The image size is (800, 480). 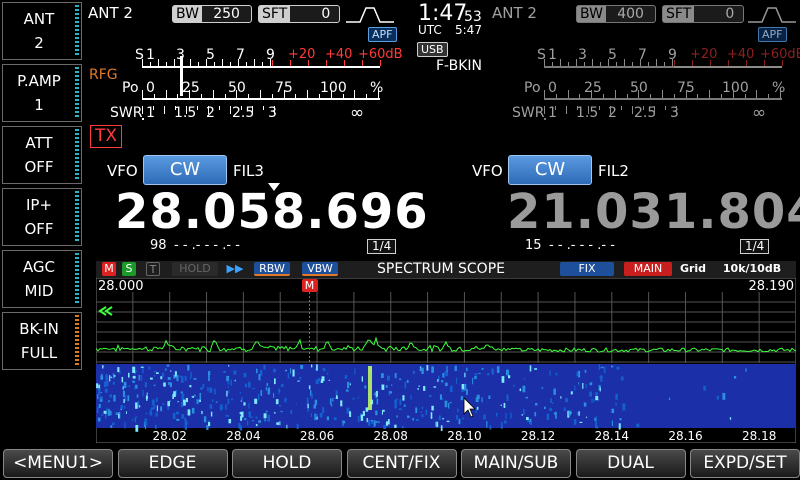 What do you see at coordinates (287, 463) in the screenshot?
I see `menu-button-hold: HOLD` at bounding box center [287, 463].